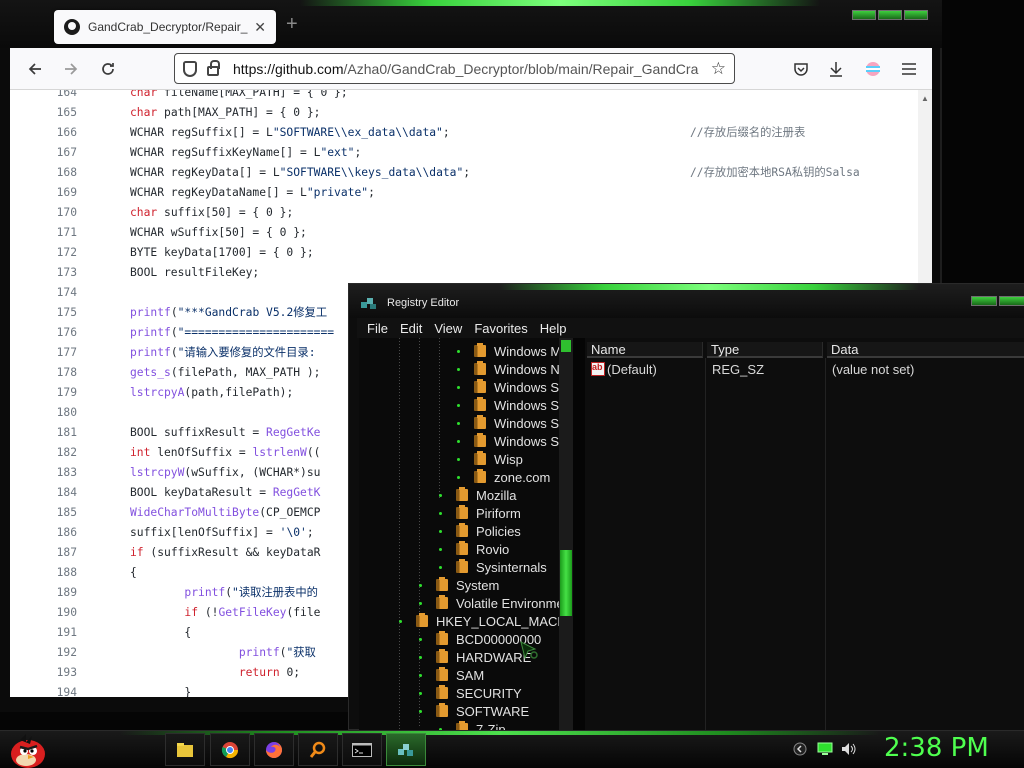 The height and width of the screenshot is (768, 1024). What do you see at coordinates (43, 292) in the screenshot?
I see `line-number: 174` at bounding box center [43, 292].